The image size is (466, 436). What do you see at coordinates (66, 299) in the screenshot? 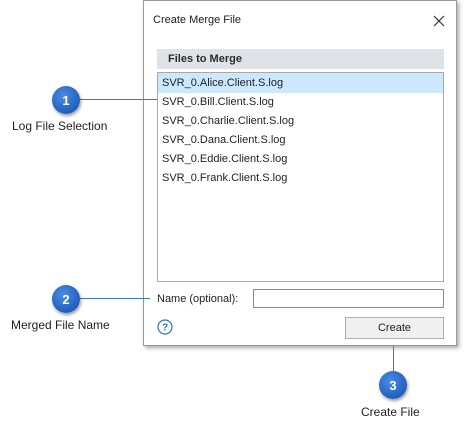
I see `callout-2-badge: 2` at bounding box center [66, 299].